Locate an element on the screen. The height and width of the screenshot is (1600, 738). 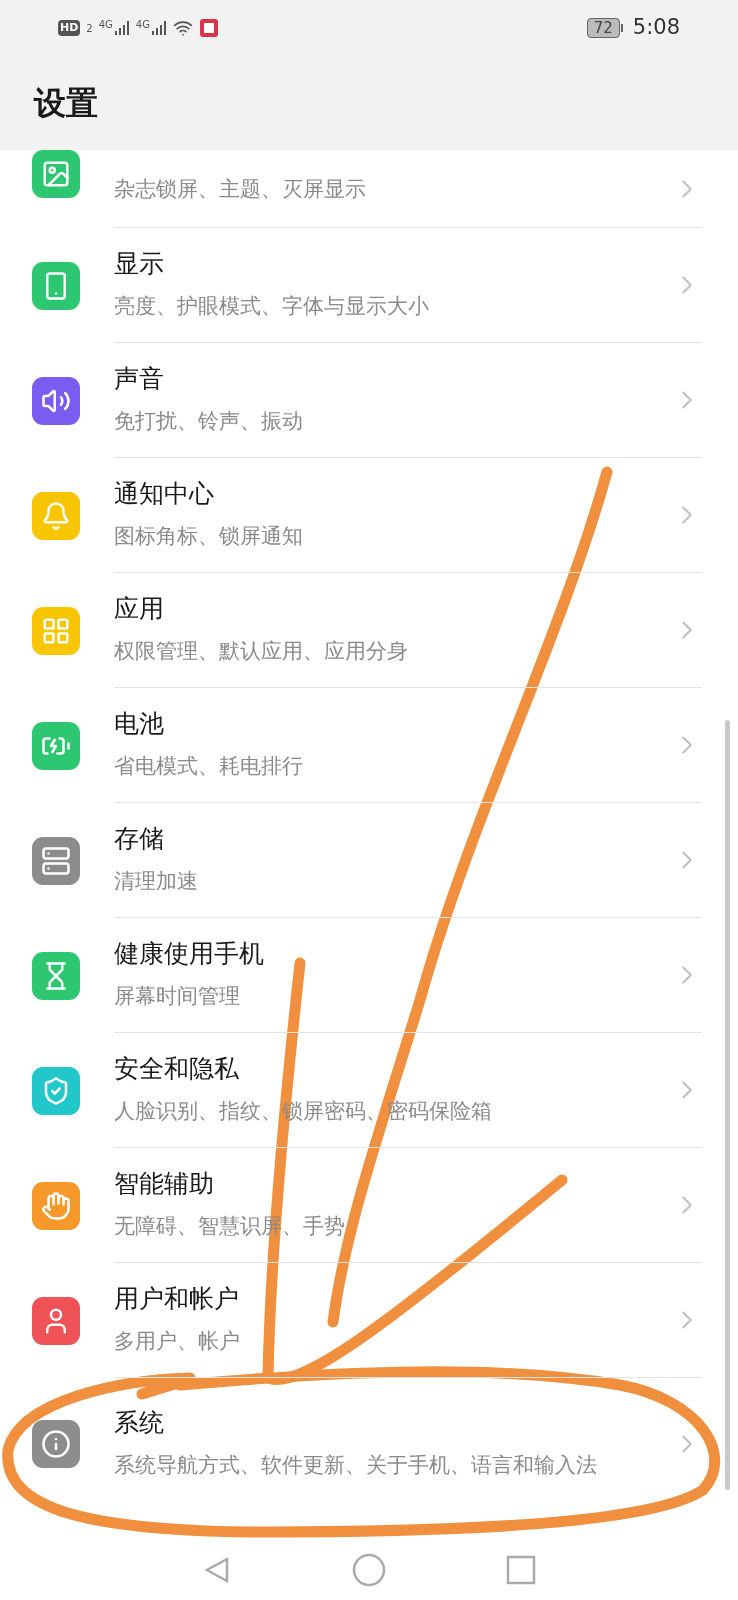
settings-row: 显示 亮度、护眼模式、字体与显示大小 is located at coordinates (369, 285).